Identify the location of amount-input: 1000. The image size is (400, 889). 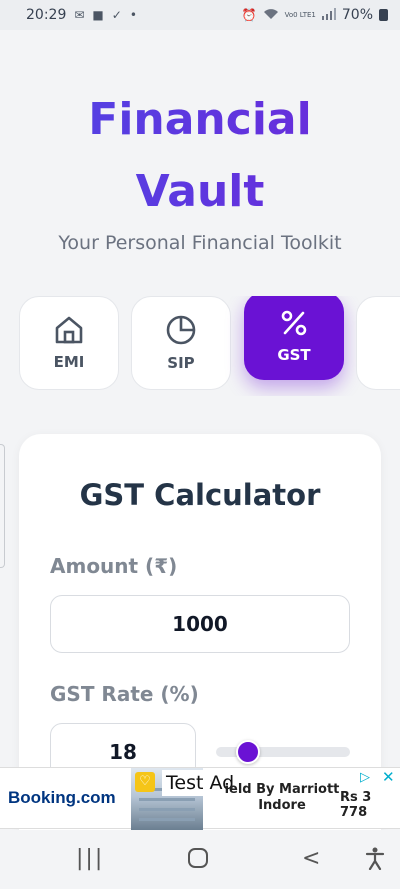
(200, 624).